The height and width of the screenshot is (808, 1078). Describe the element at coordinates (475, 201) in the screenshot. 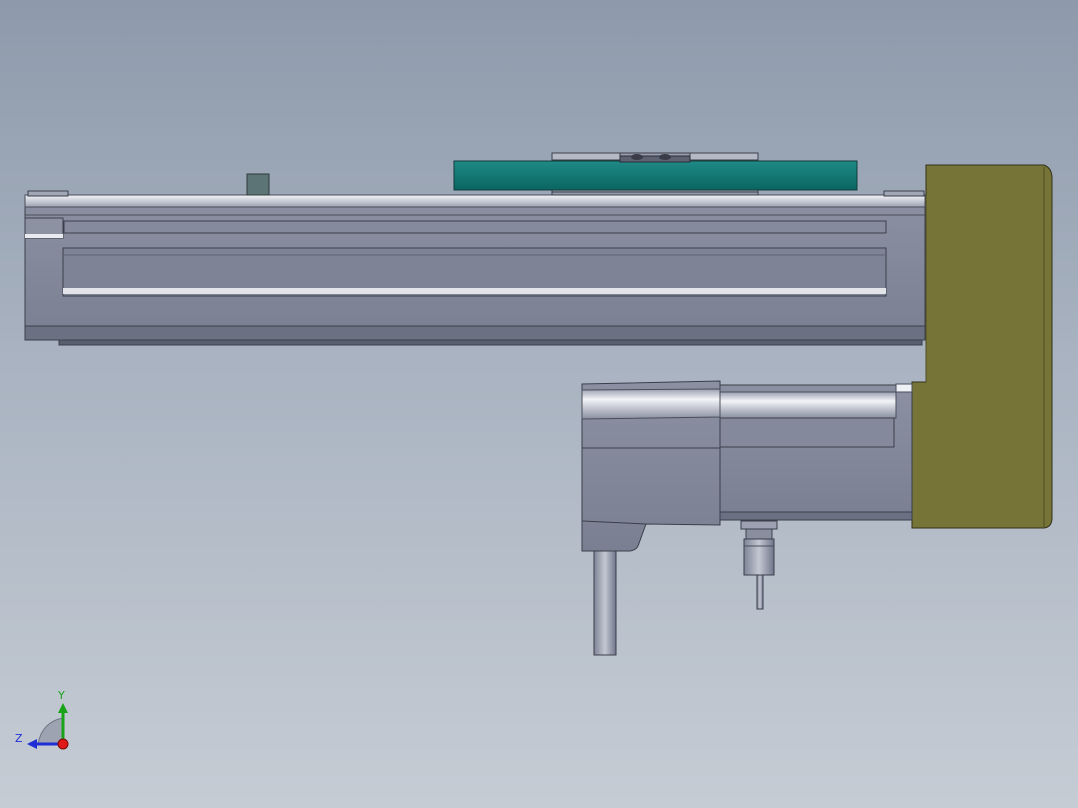

I see `actuator-top-rail` at that location.